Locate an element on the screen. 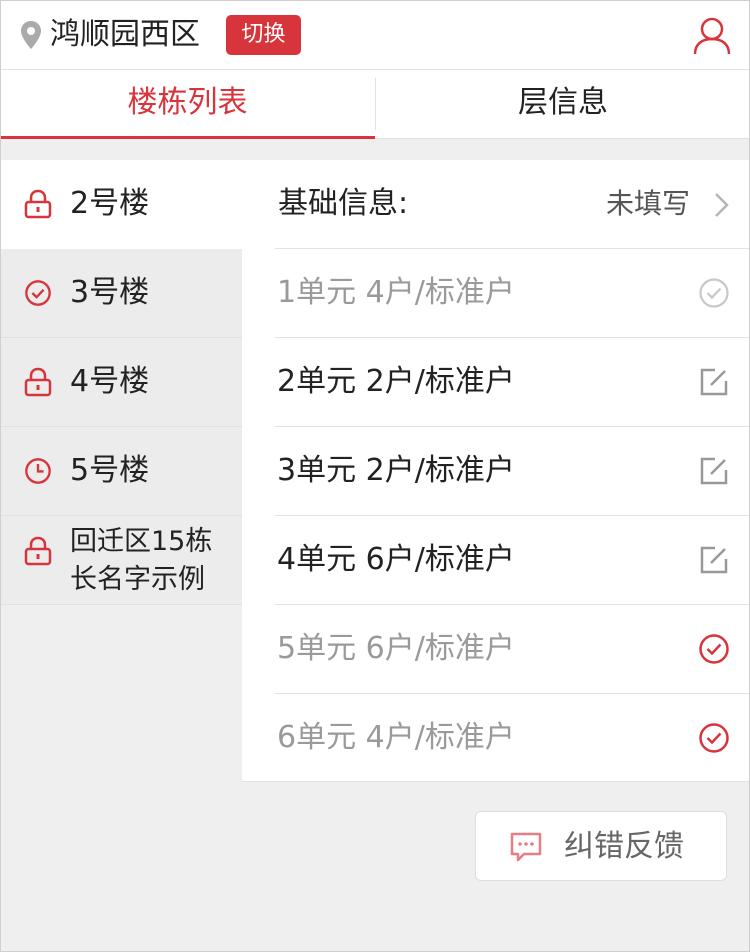  building-label: 4号楼 is located at coordinates (110, 381).